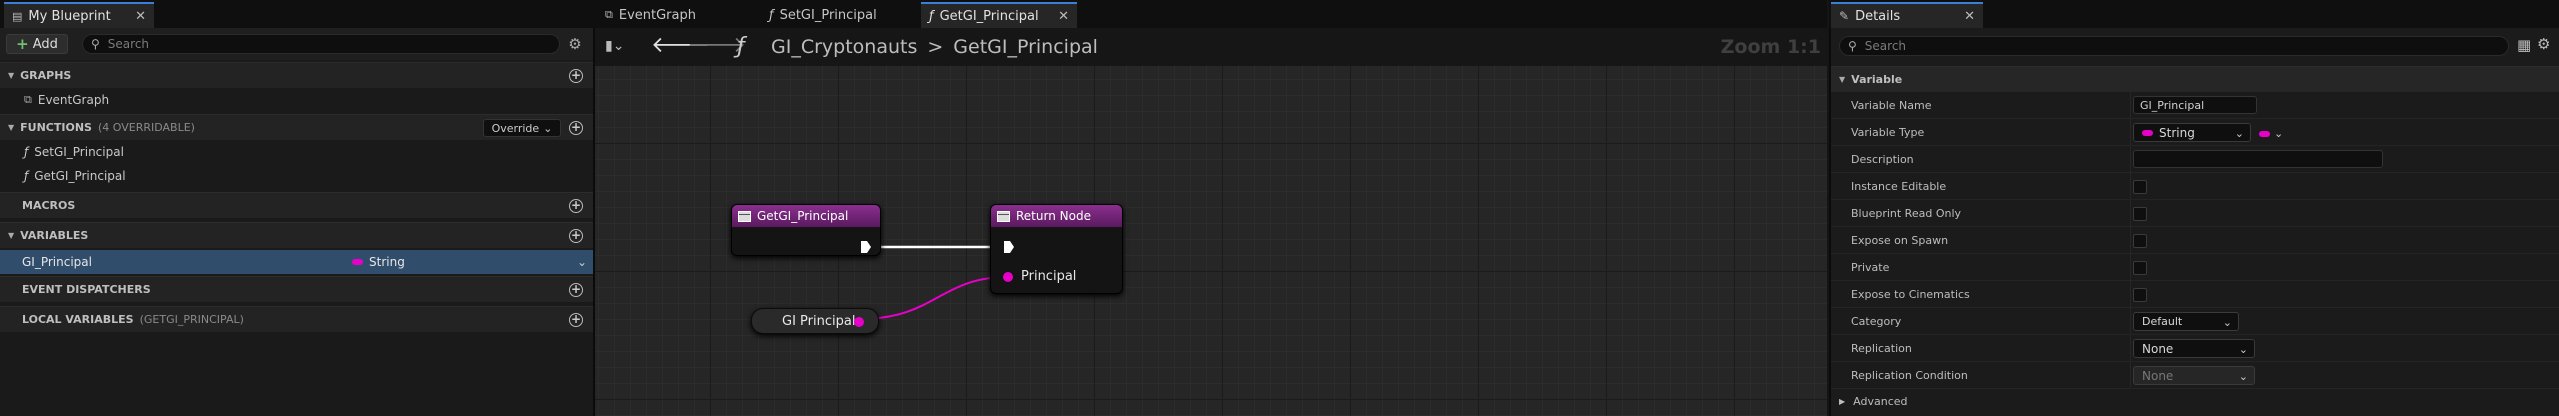 The width and height of the screenshot is (2559, 416). Describe the element at coordinates (806, 216) in the screenshot. I see `function-entry-node-header: GetGI_Principal` at that location.